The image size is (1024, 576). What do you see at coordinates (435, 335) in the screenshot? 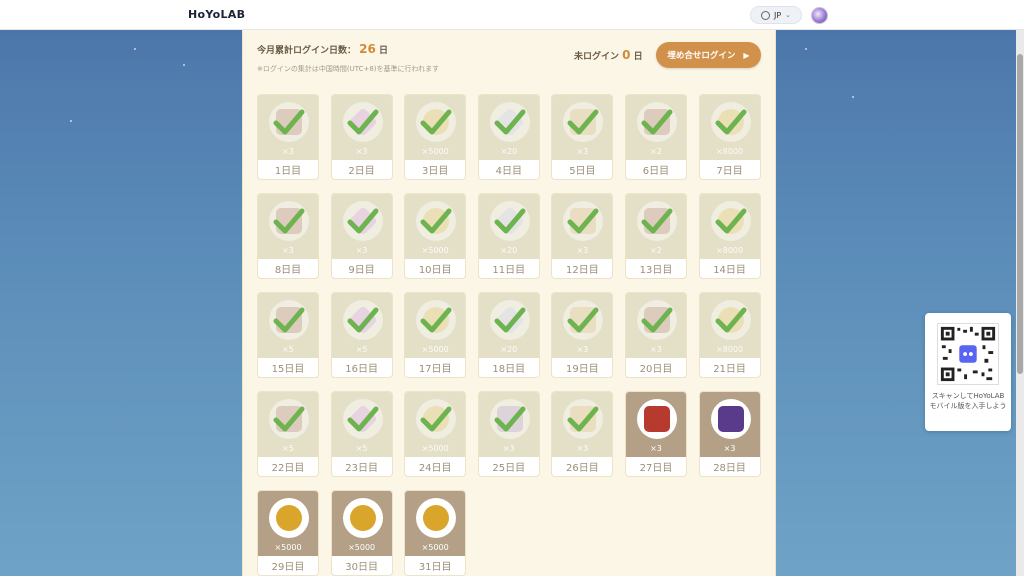
I see `reward-day-cell: ×5000 17日目` at bounding box center [435, 335].